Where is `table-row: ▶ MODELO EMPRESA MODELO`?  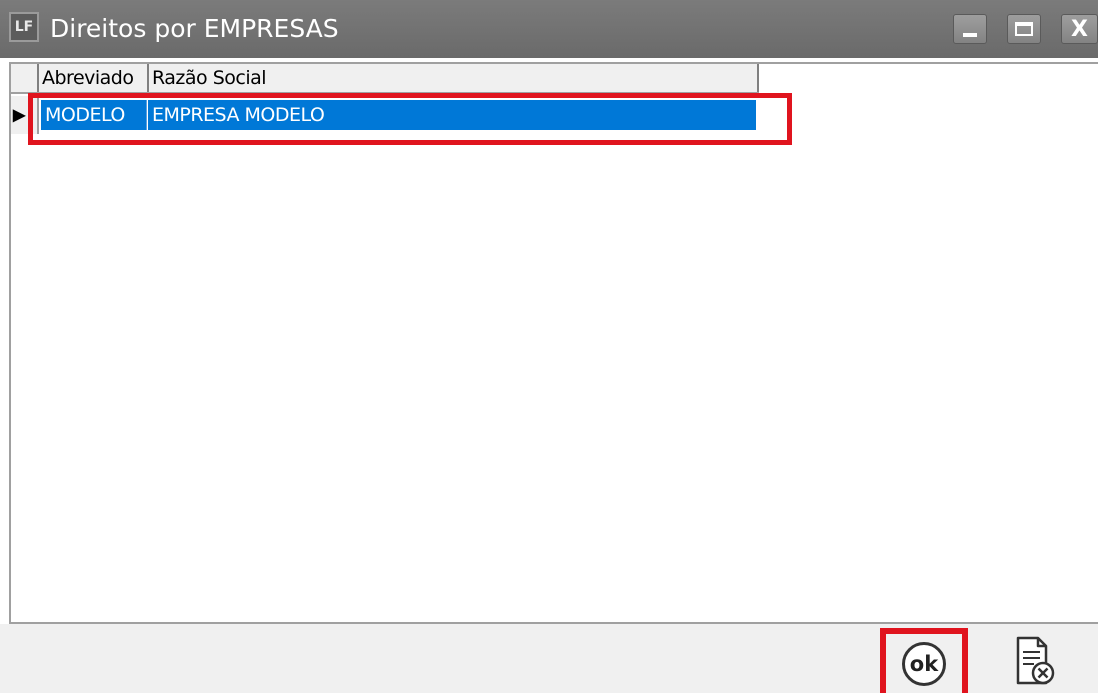
table-row: ▶ MODELO EMPRESA MODELO is located at coordinates (385, 115).